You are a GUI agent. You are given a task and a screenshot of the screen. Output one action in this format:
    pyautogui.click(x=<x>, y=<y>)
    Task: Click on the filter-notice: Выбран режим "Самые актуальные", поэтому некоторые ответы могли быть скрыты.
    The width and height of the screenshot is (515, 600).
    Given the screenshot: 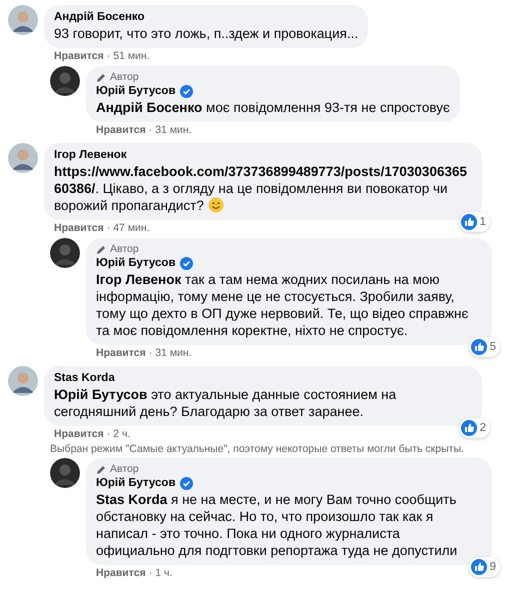 What is the action you would take?
    pyautogui.click(x=257, y=449)
    